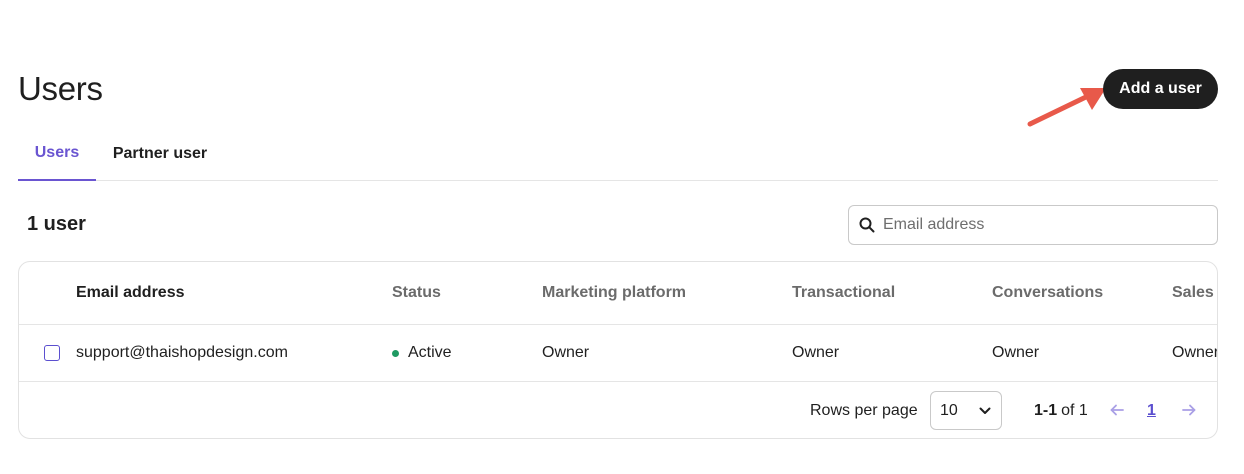  I want to click on tab-partner-user: Partner user, so click(160, 158).